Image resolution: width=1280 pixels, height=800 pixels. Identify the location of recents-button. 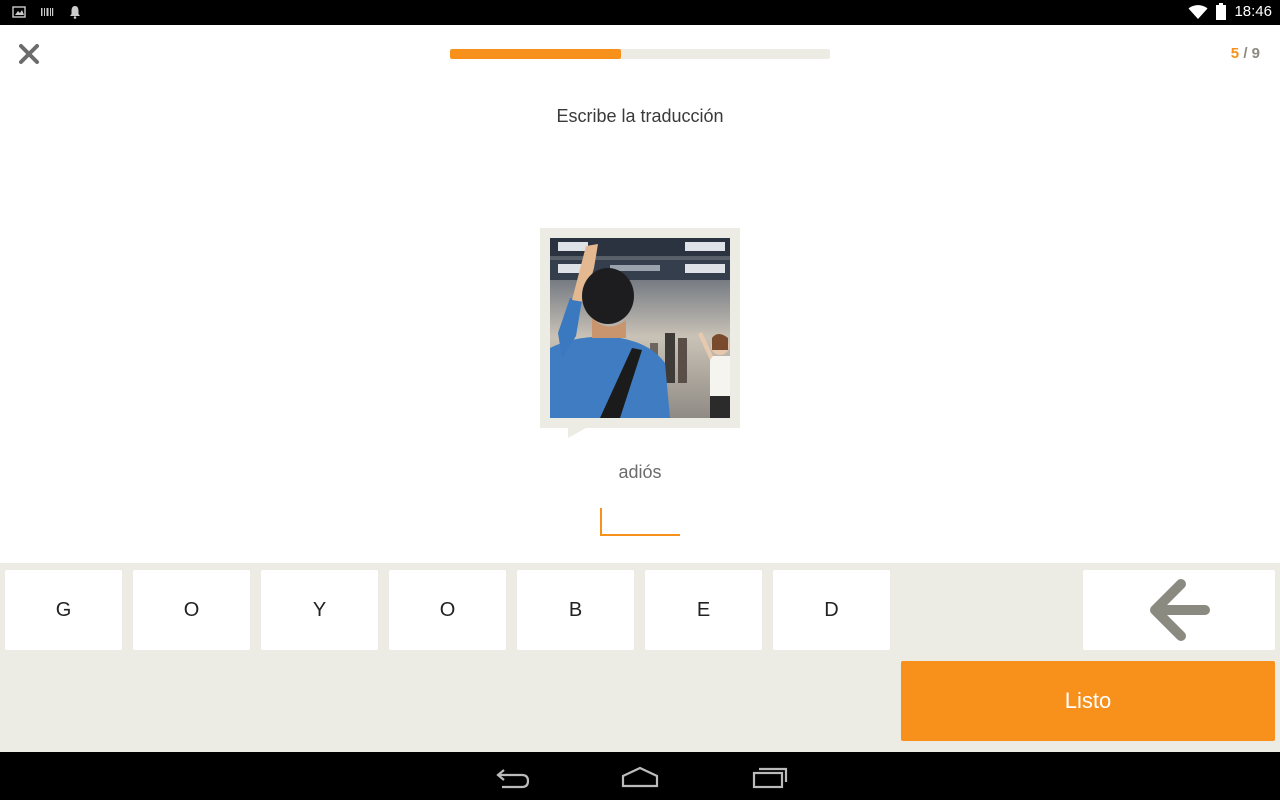
(770, 777).